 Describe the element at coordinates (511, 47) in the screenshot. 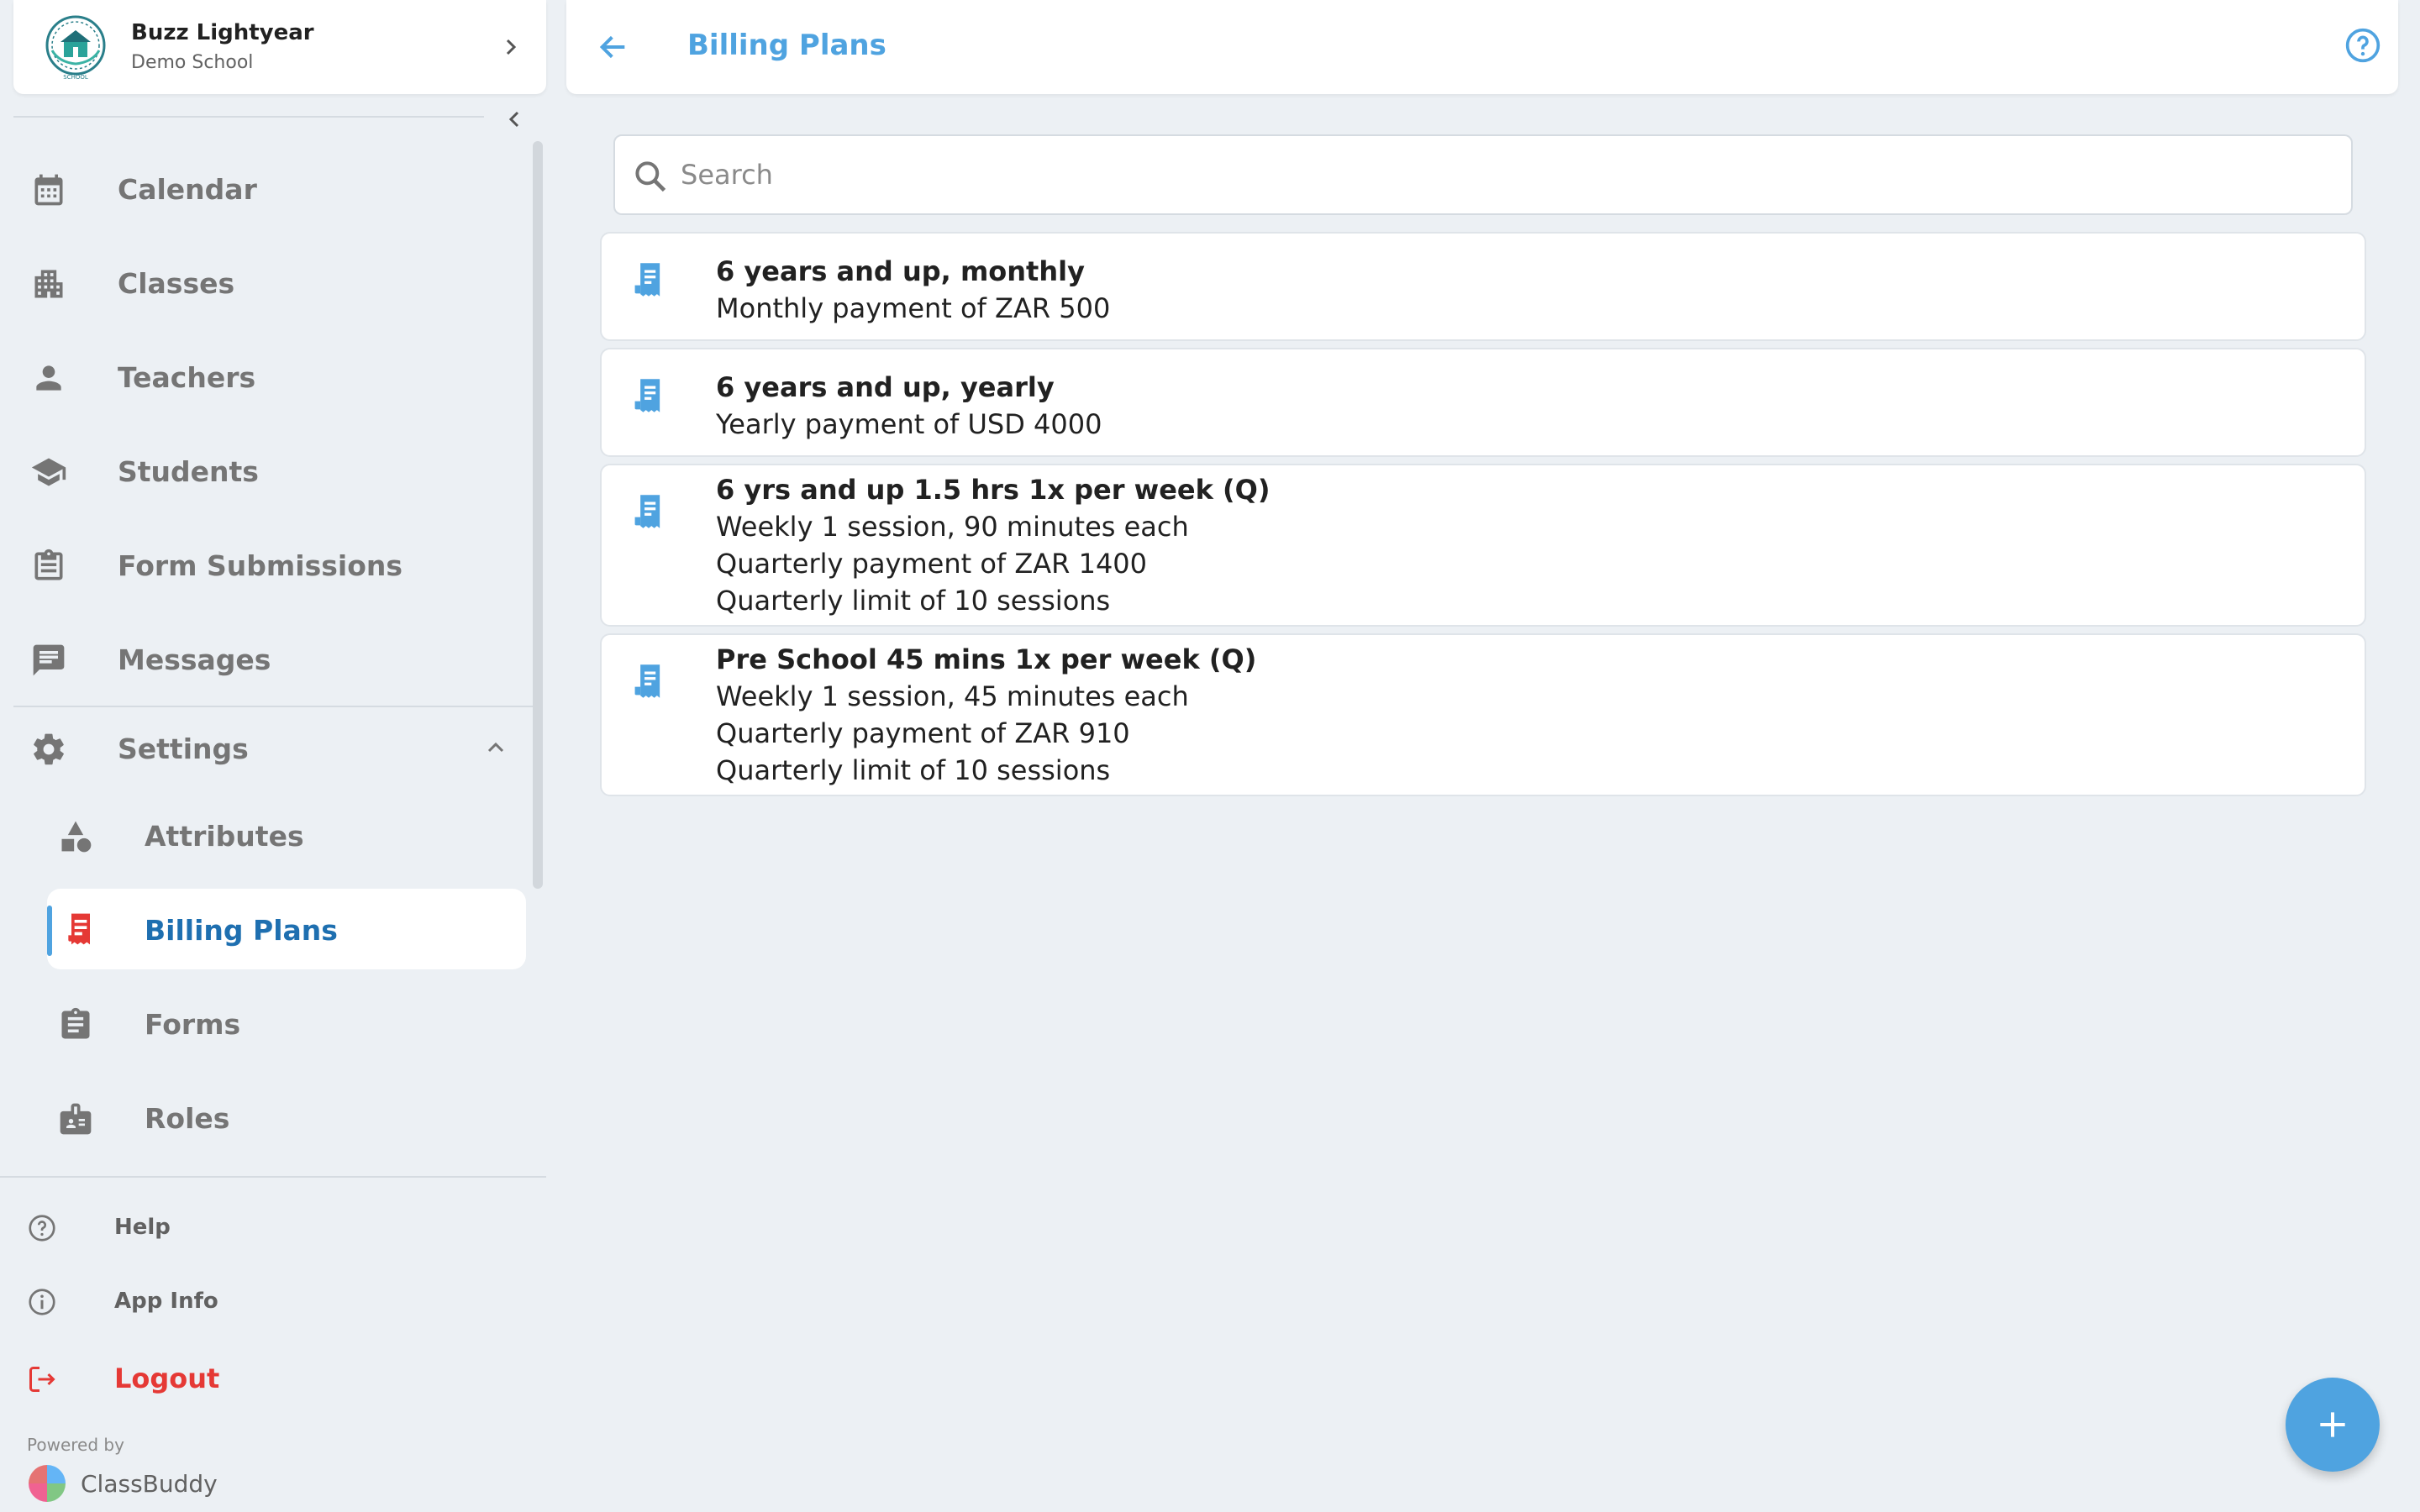

I see `chevron-right-icon` at that location.